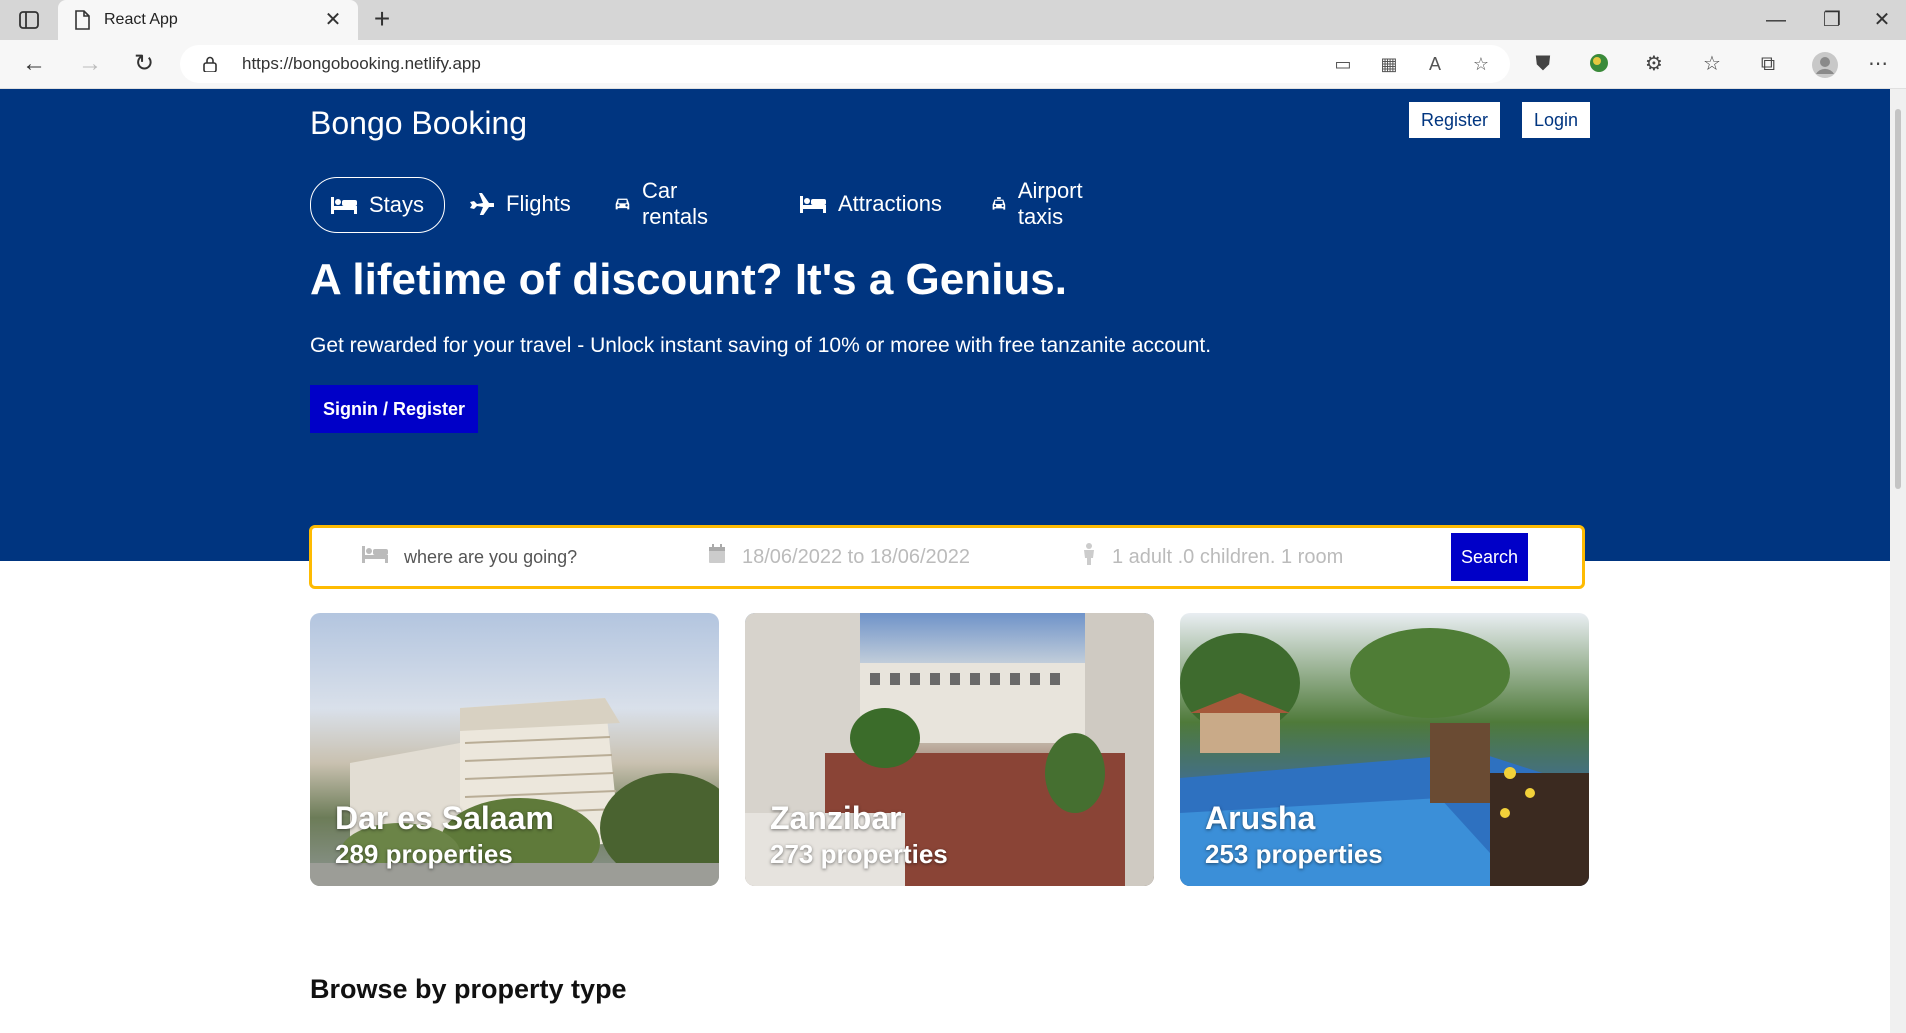  I want to click on nav-item-label: Attractions, so click(890, 203).